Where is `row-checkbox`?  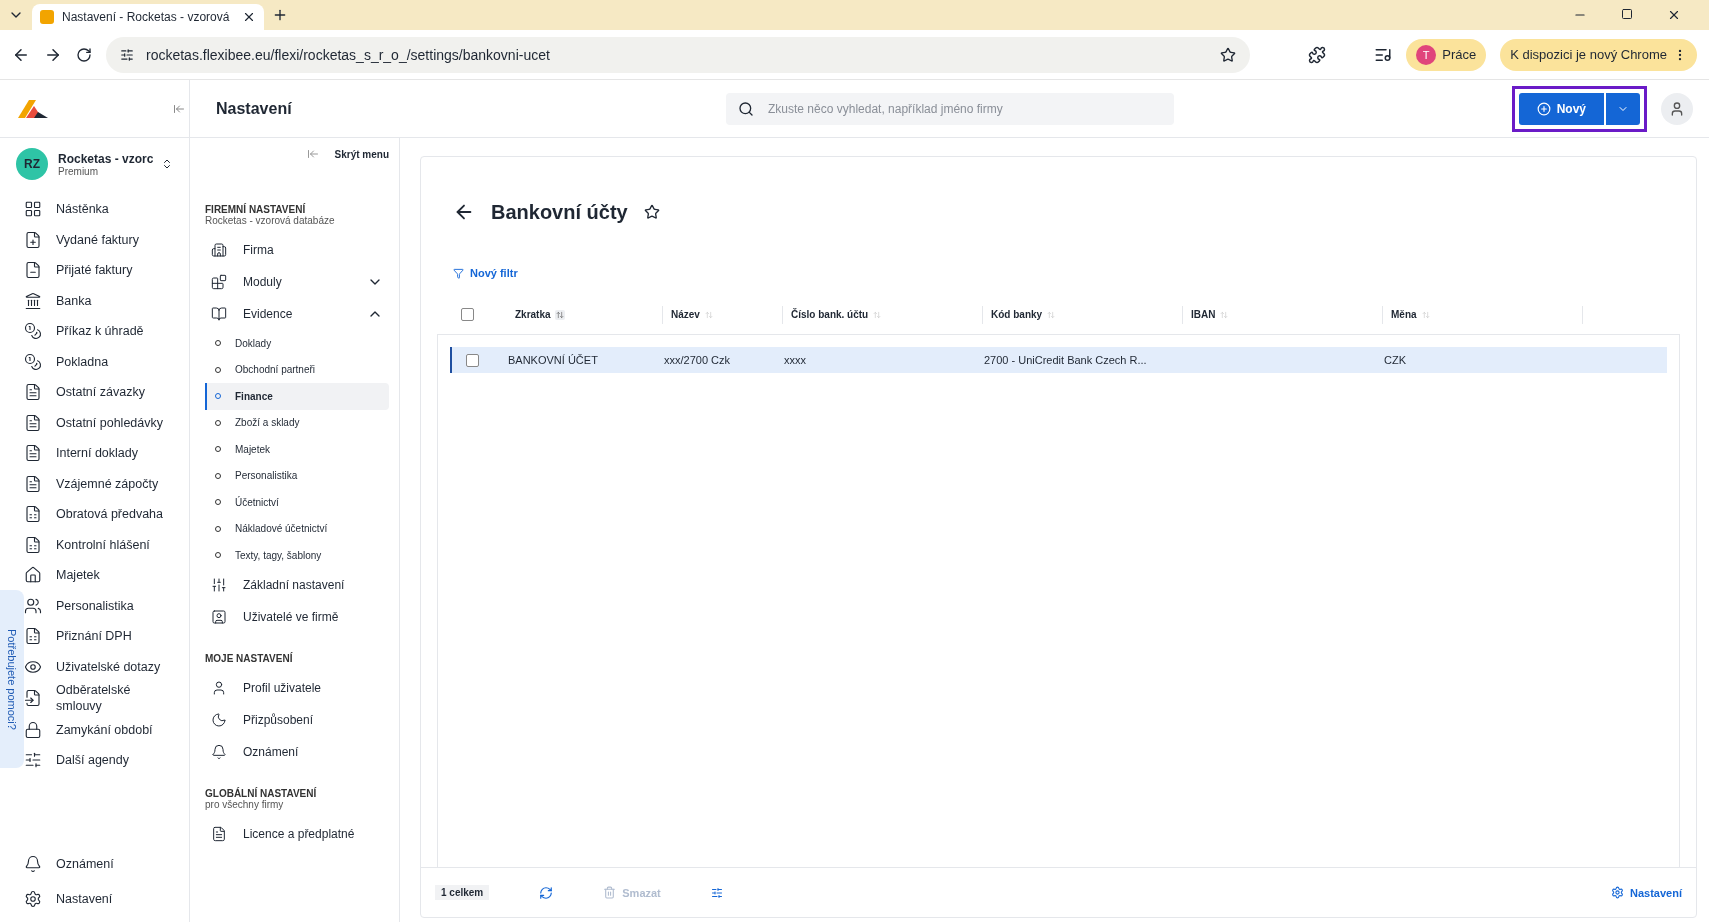
row-checkbox is located at coordinates (472, 360).